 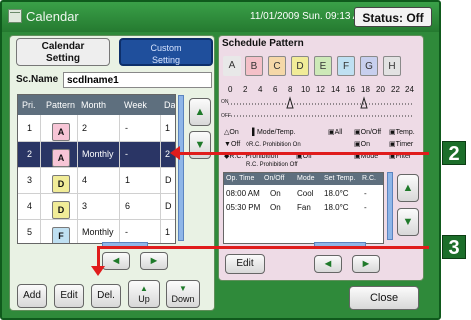 What do you see at coordinates (69, 296) in the screenshot?
I see `edit-button: Edit` at bounding box center [69, 296].